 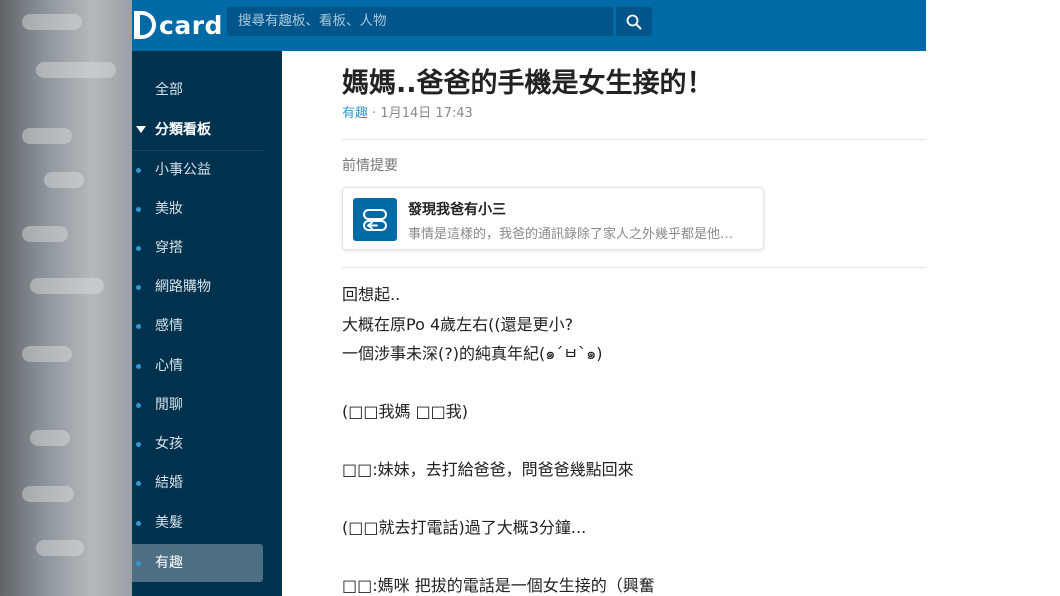 What do you see at coordinates (498, 585) in the screenshot?
I see `body-line: □□:媽咪 把拔的電話是一個女生接的（興奮` at bounding box center [498, 585].